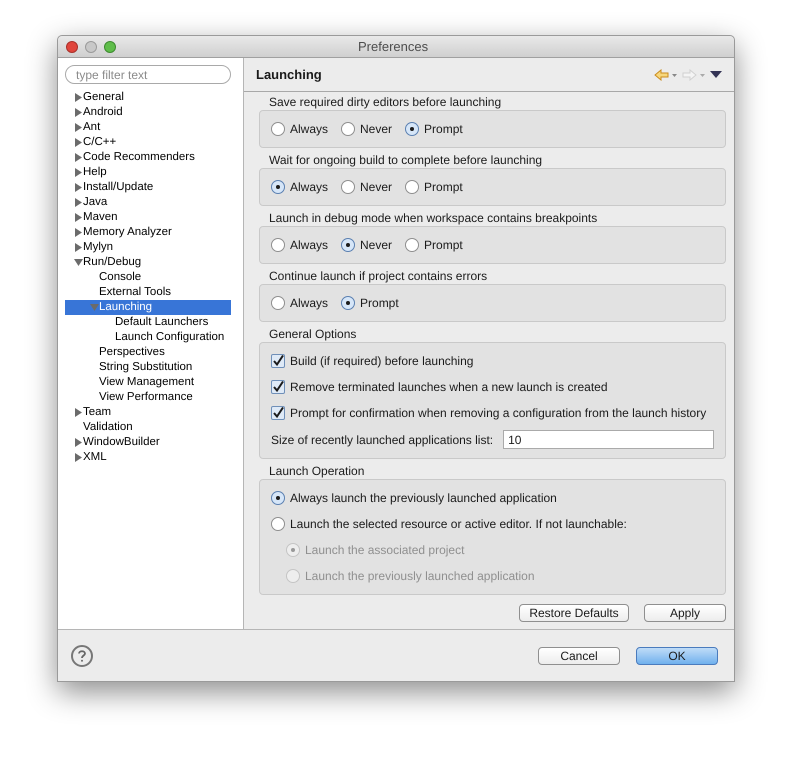 This screenshot has height=761, width=792. What do you see at coordinates (313, 334) in the screenshot?
I see `group-title: General Options` at bounding box center [313, 334].